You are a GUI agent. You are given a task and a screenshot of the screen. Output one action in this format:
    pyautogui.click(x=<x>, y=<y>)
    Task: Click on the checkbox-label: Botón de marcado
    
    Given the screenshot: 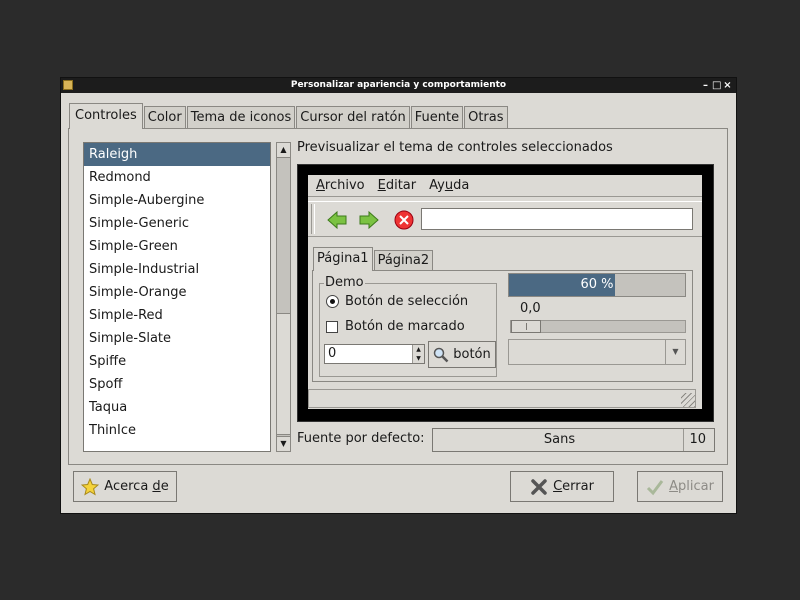 What is the action you would take?
    pyautogui.click(x=405, y=326)
    